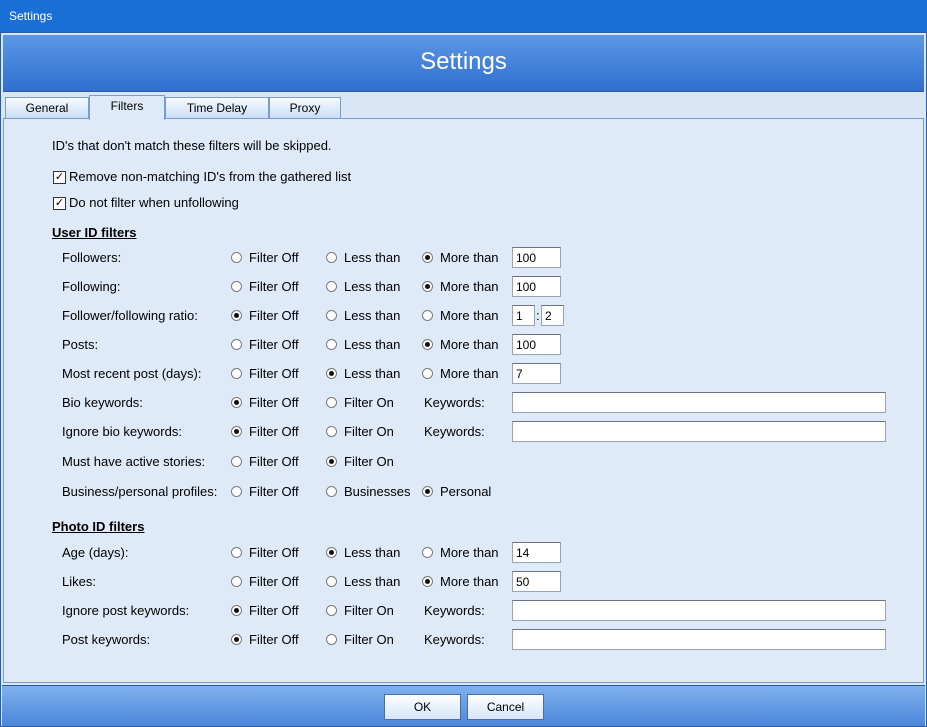  What do you see at coordinates (372, 344) in the screenshot?
I see `posts-option2-label: Less than` at bounding box center [372, 344].